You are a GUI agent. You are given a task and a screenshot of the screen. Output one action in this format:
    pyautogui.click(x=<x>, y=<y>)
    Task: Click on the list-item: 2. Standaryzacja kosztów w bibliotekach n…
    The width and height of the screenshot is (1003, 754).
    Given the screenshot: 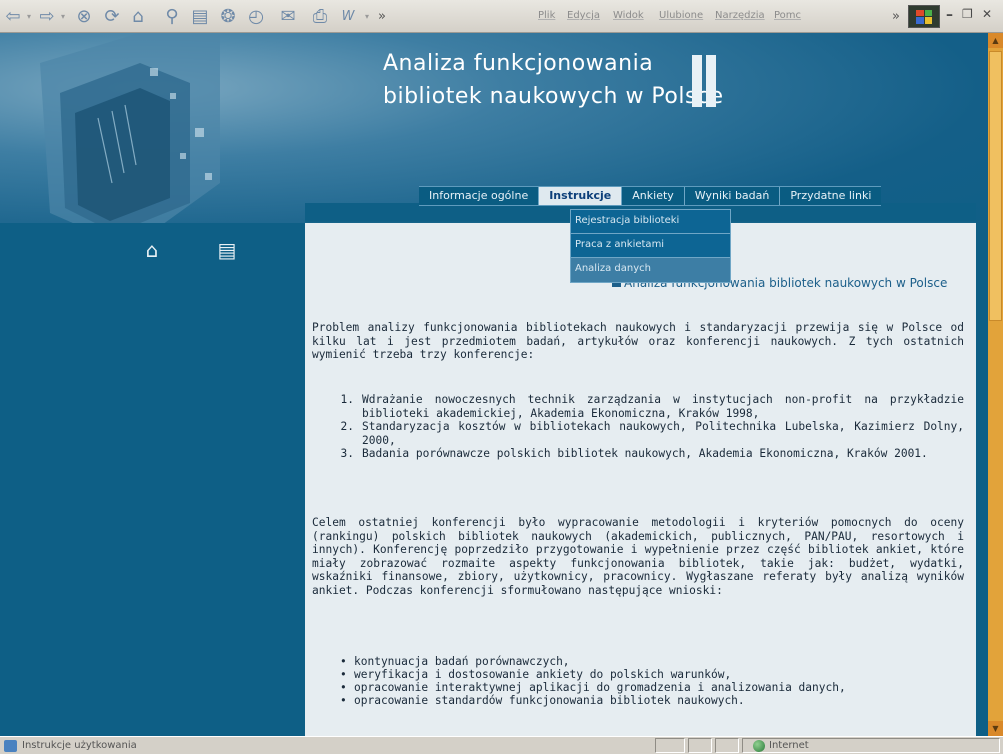 What is the action you would take?
    pyautogui.click(x=652, y=433)
    